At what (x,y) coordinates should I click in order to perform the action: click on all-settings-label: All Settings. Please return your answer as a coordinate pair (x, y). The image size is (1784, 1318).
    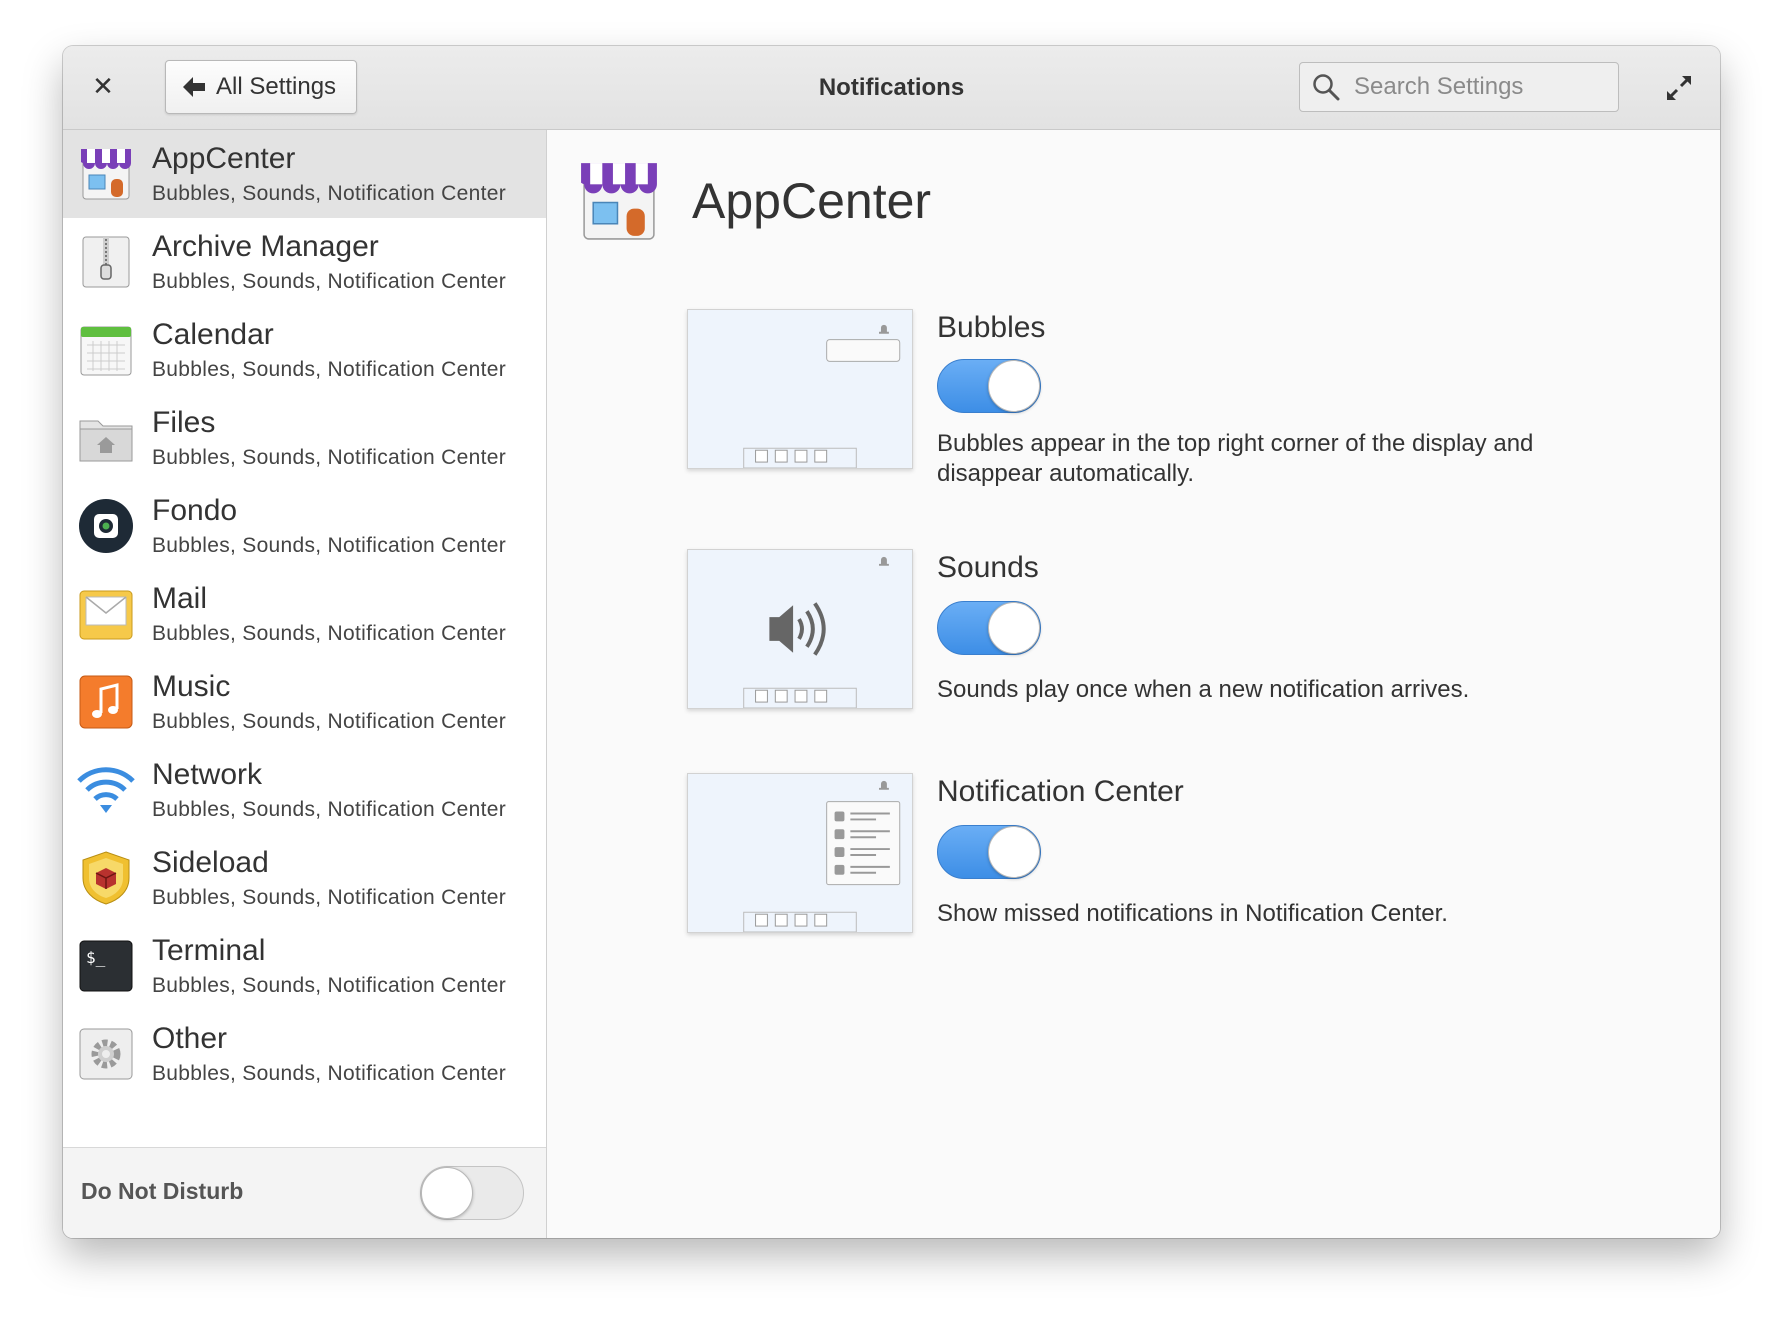
    Looking at the image, I should click on (276, 86).